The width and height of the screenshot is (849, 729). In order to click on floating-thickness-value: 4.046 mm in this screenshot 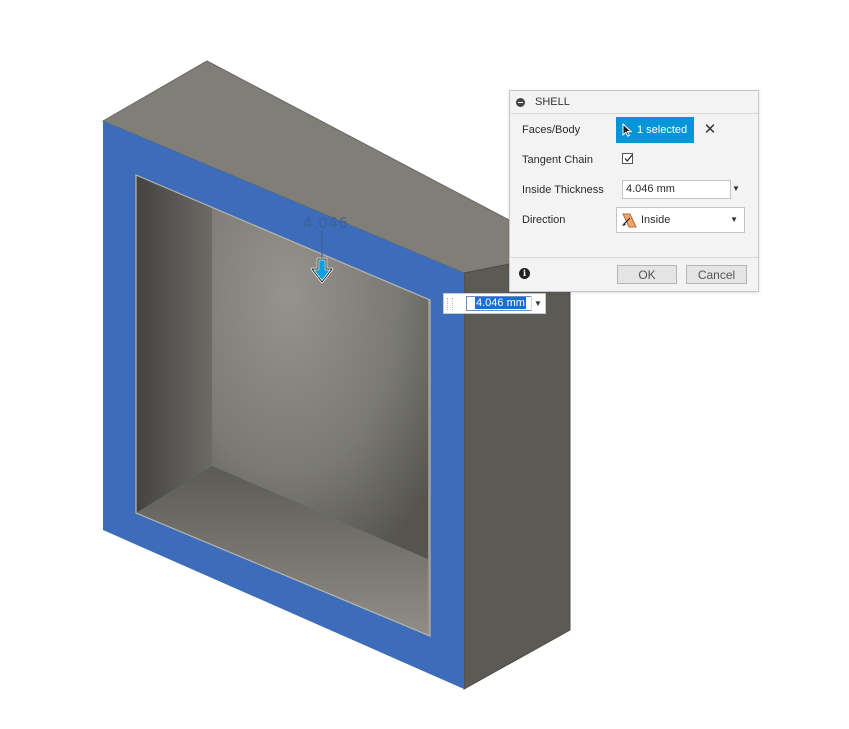, I will do `click(500, 303)`.